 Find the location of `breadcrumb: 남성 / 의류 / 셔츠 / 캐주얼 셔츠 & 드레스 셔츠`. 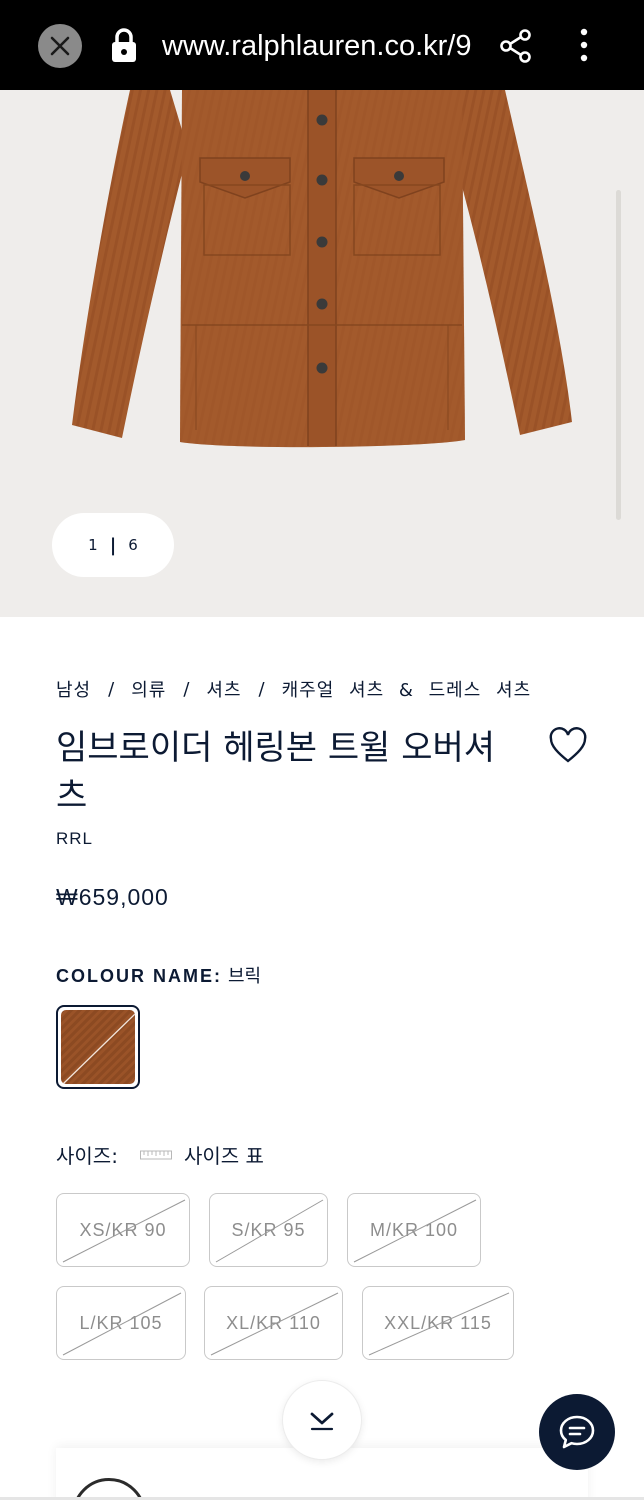

breadcrumb: 남성 / 의류 / 셔츠 / 캐주얼 셔츠 & 드레스 셔츠 is located at coordinates (326, 689).